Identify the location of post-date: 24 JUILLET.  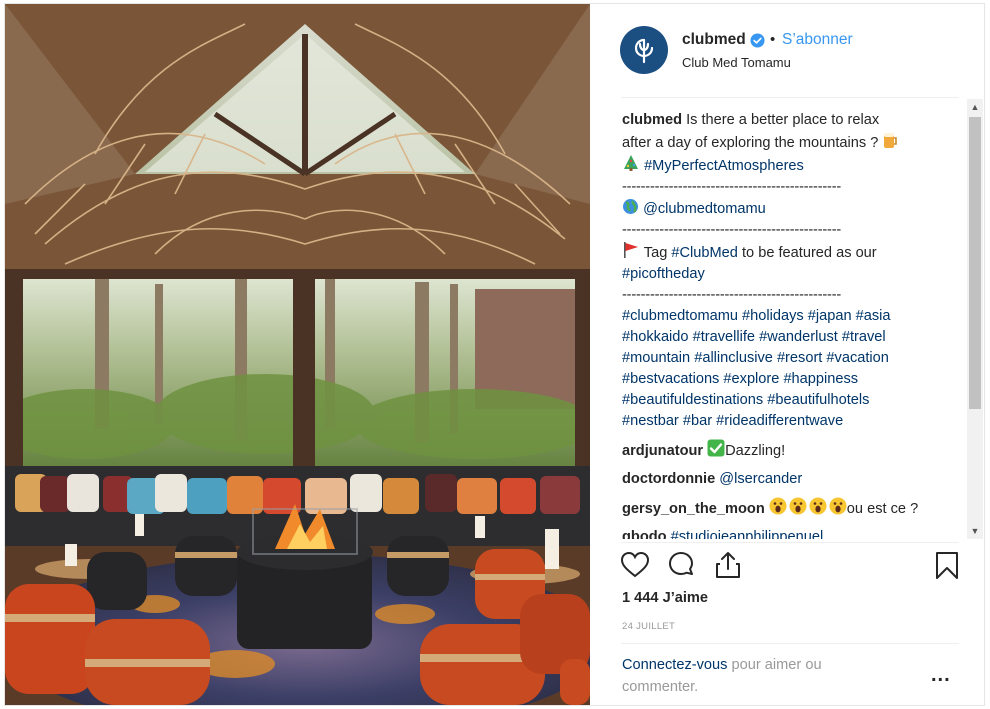
(648, 626).